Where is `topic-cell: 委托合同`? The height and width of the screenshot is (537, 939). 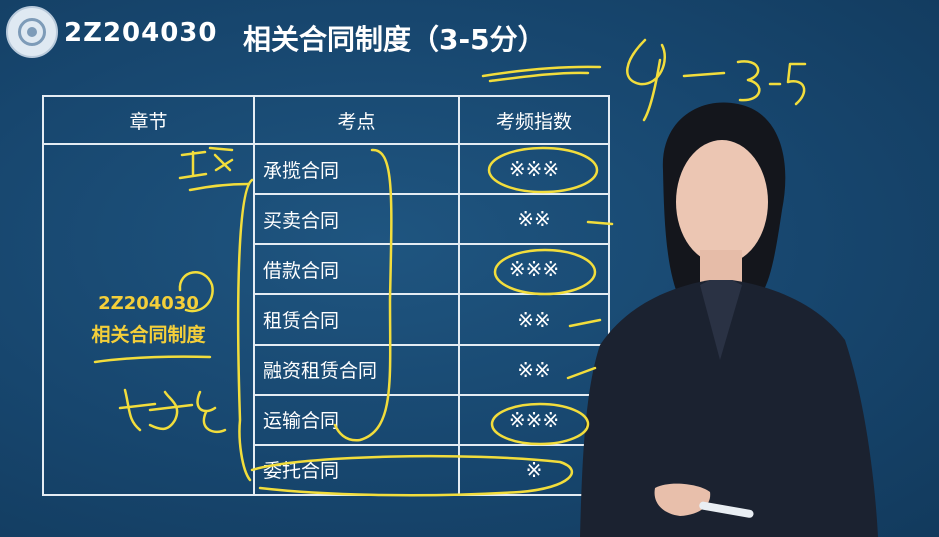
topic-cell: 委托合同 is located at coordinates (356, 470).